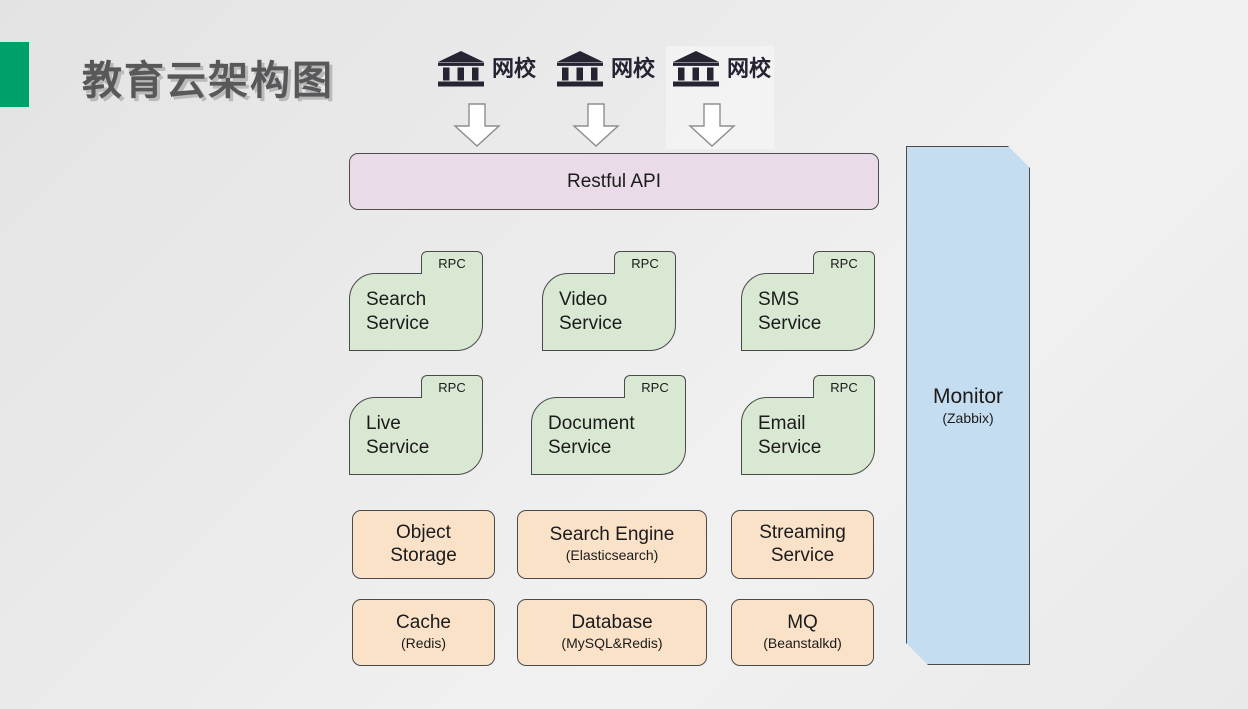 The width and height of the screenshot is (1248, 709). I want to click on monitor-main-label: Monitor, so click(968, 396).